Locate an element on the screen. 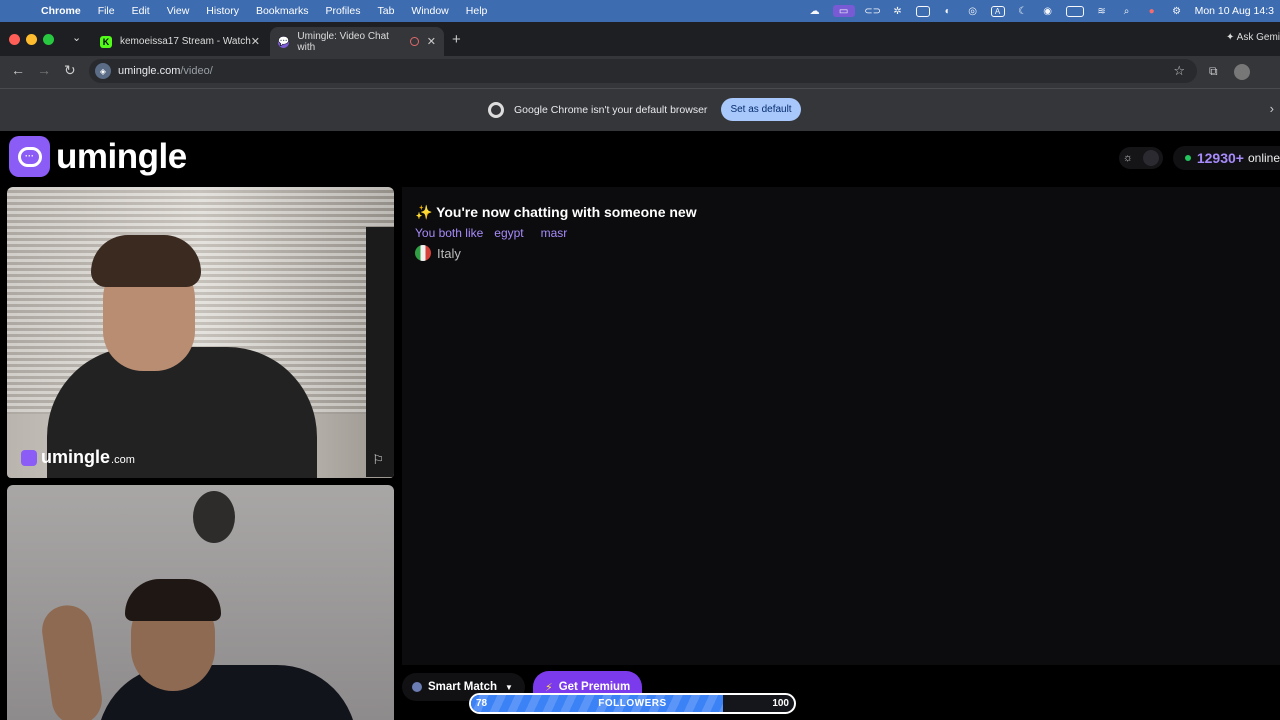 The width and height of the screenshot is (1280, 720). new-tab-icon: + is located at coordinates (456, 39).